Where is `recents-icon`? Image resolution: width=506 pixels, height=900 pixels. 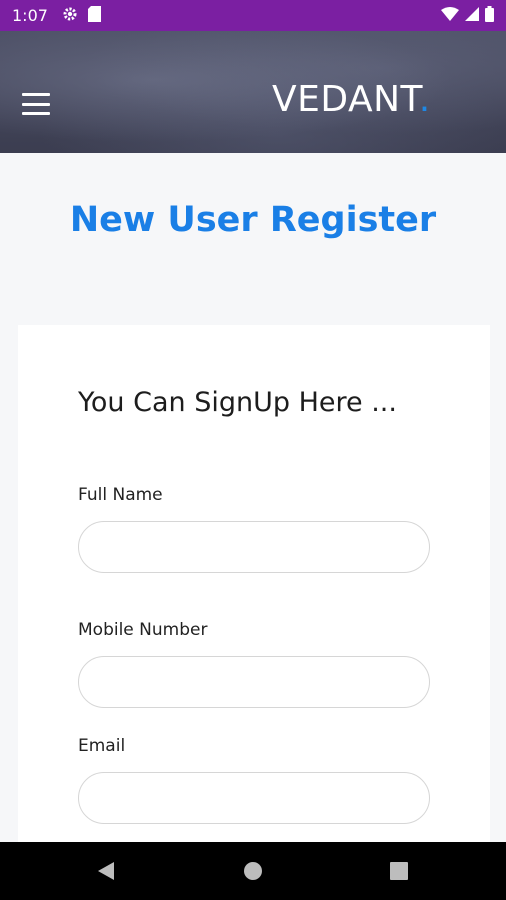 recents-icon is located at coordinates (399, 871).